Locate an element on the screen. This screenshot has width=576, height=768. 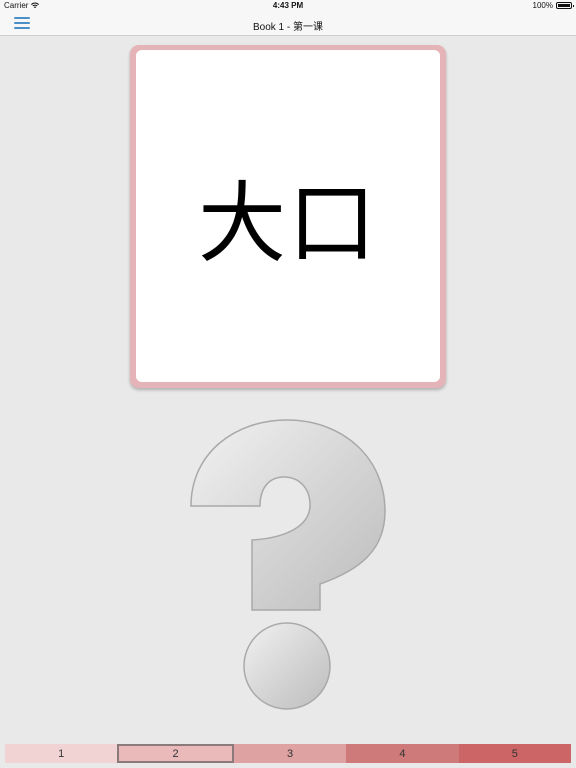
question-mark-icon is located at coordinates (288, 564).